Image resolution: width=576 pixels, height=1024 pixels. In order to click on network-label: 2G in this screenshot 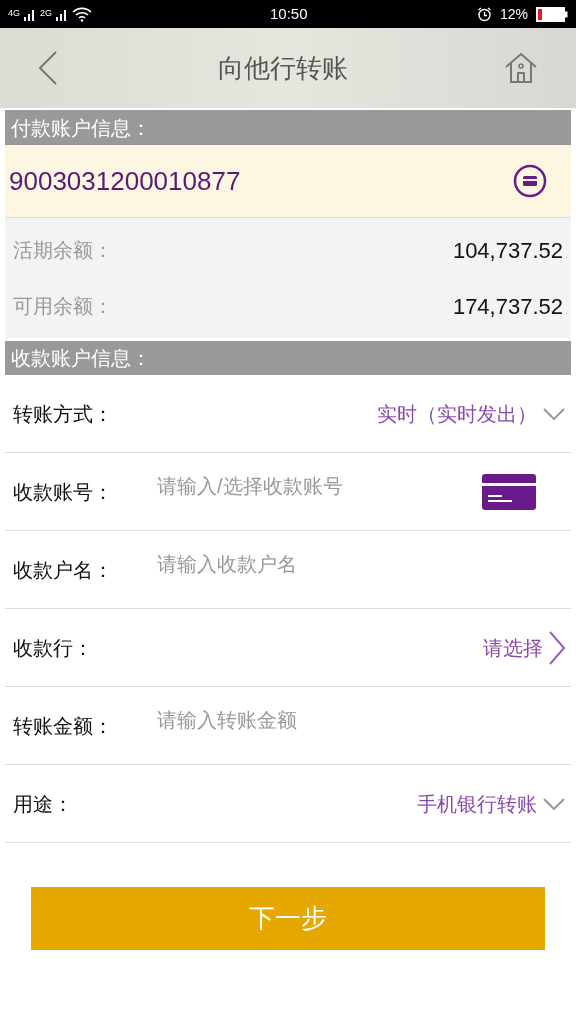, I will do `click(46, 14)`.